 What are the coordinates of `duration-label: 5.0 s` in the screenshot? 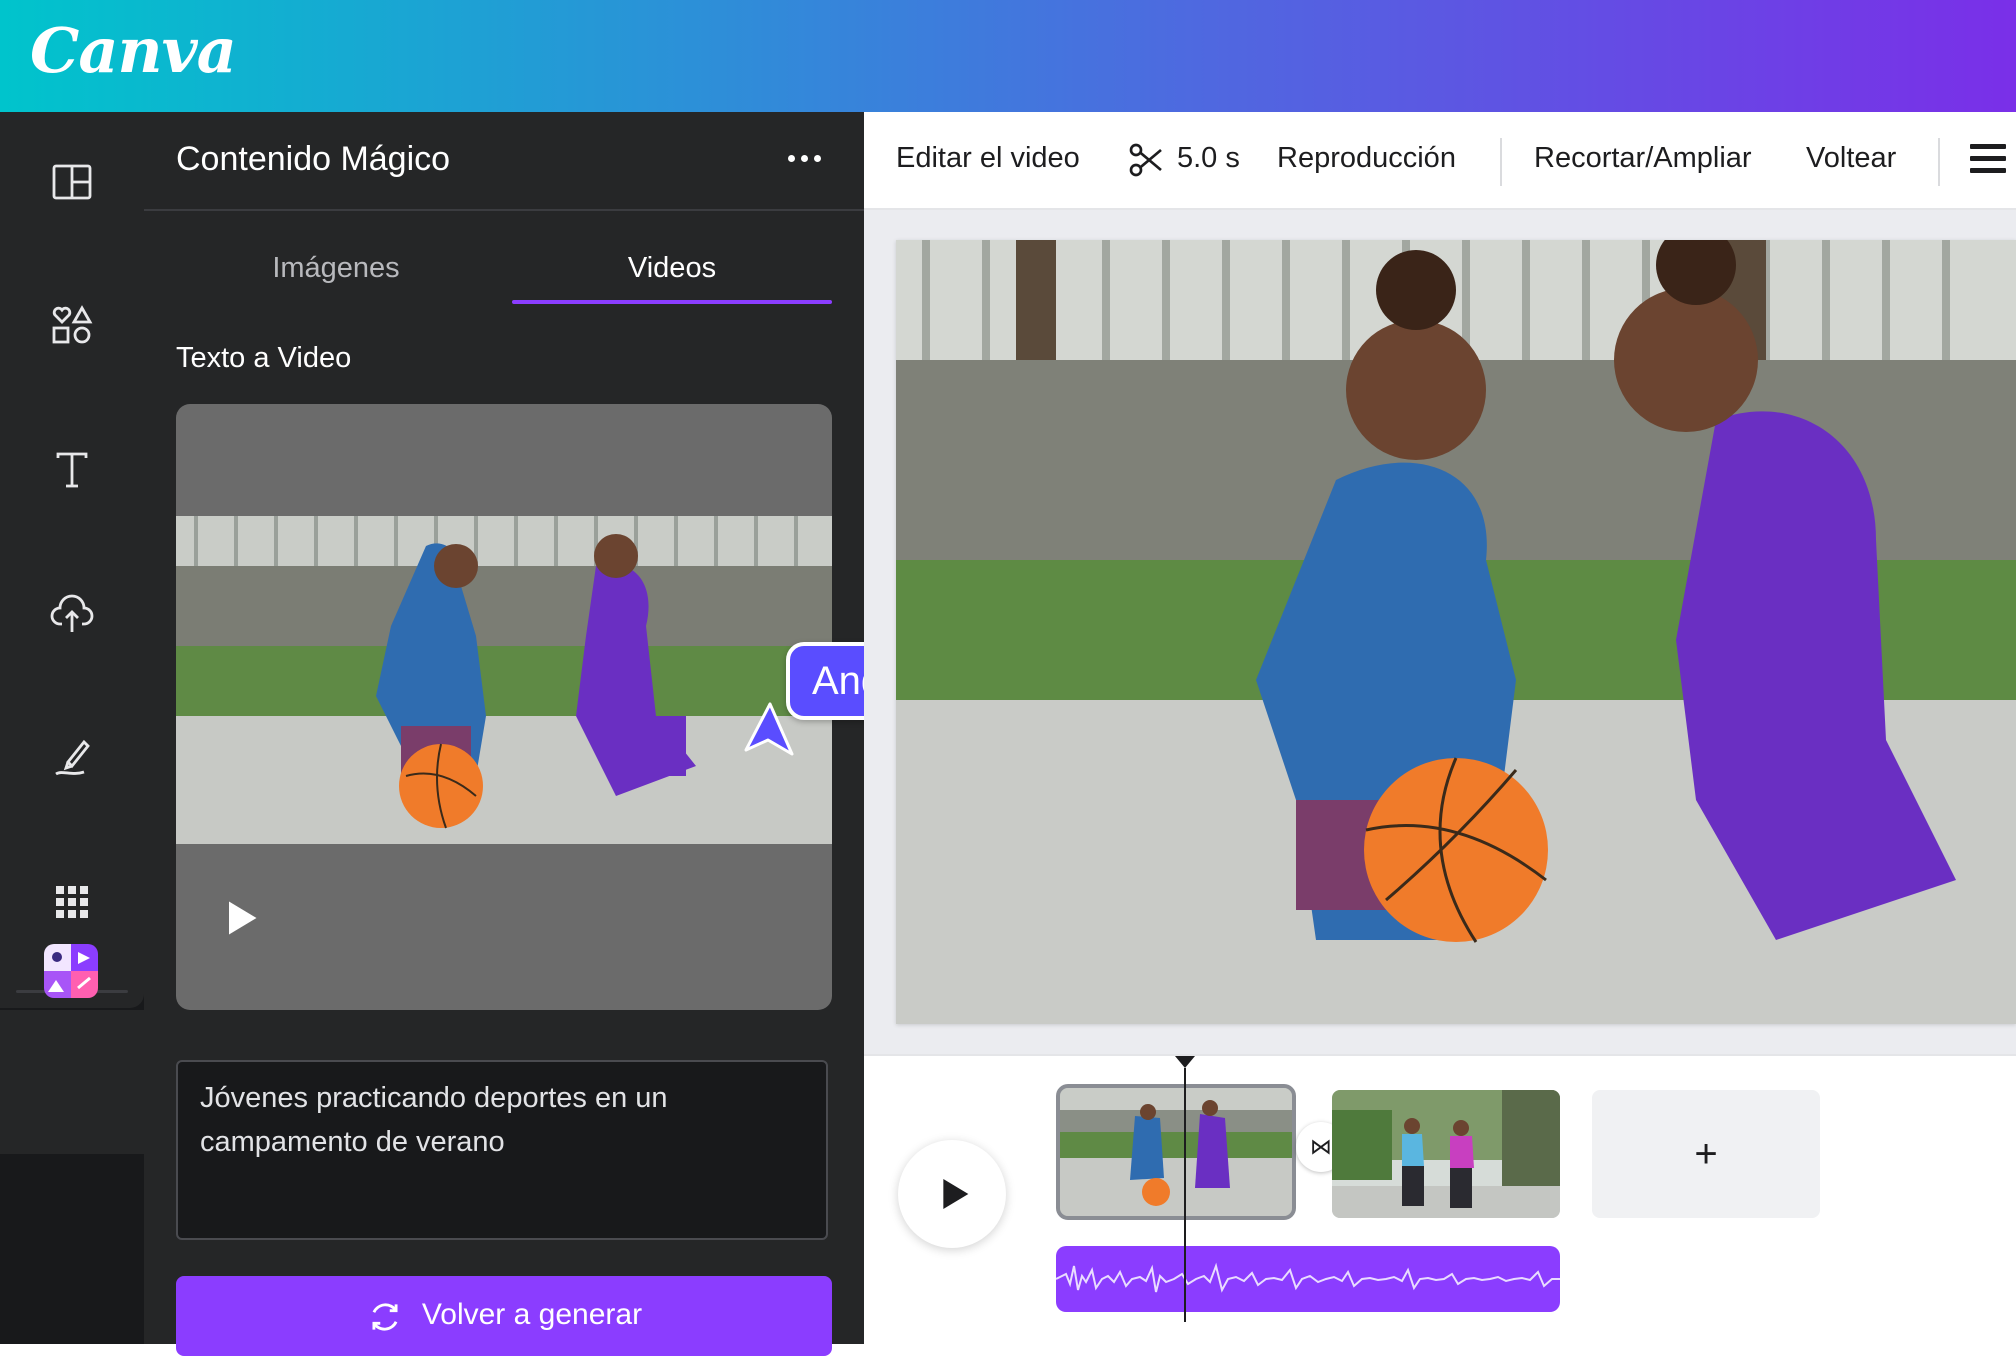 It's located at (1208, 158).